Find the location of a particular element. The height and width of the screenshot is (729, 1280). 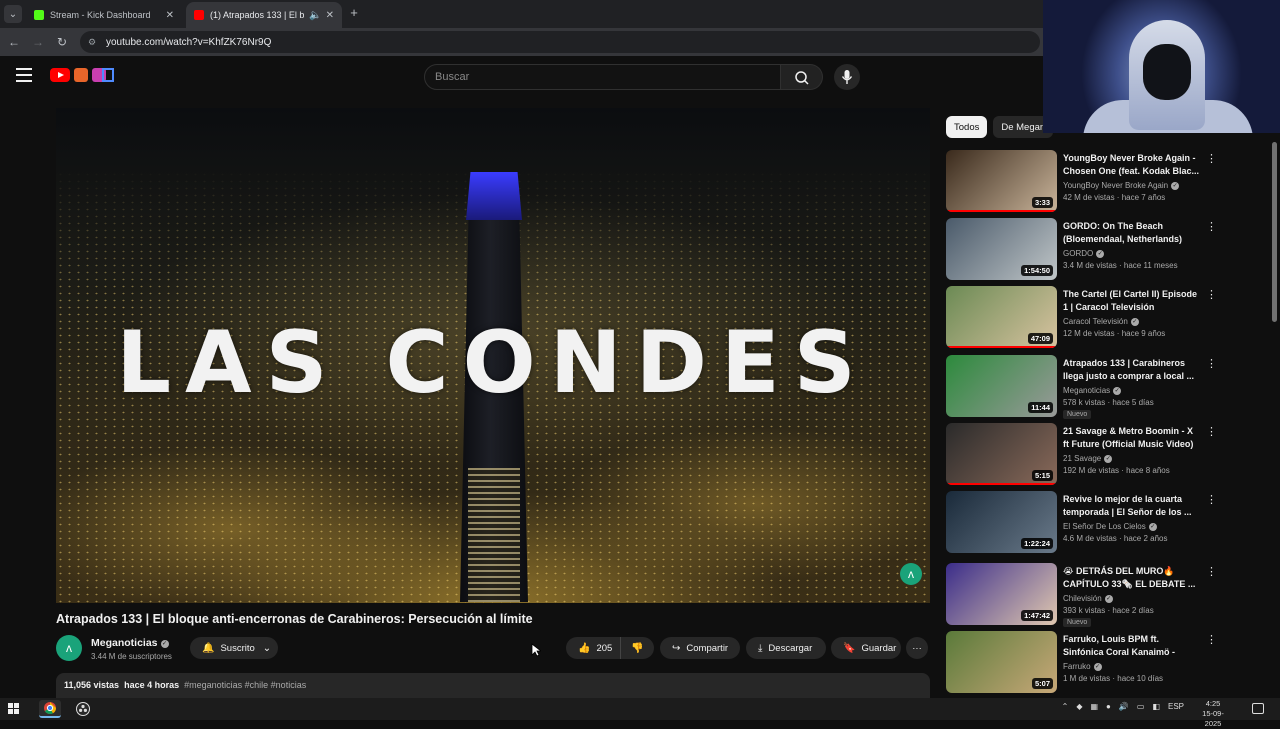

channel-name: Meganoticias ✓ is located at coordinates (130, 643).